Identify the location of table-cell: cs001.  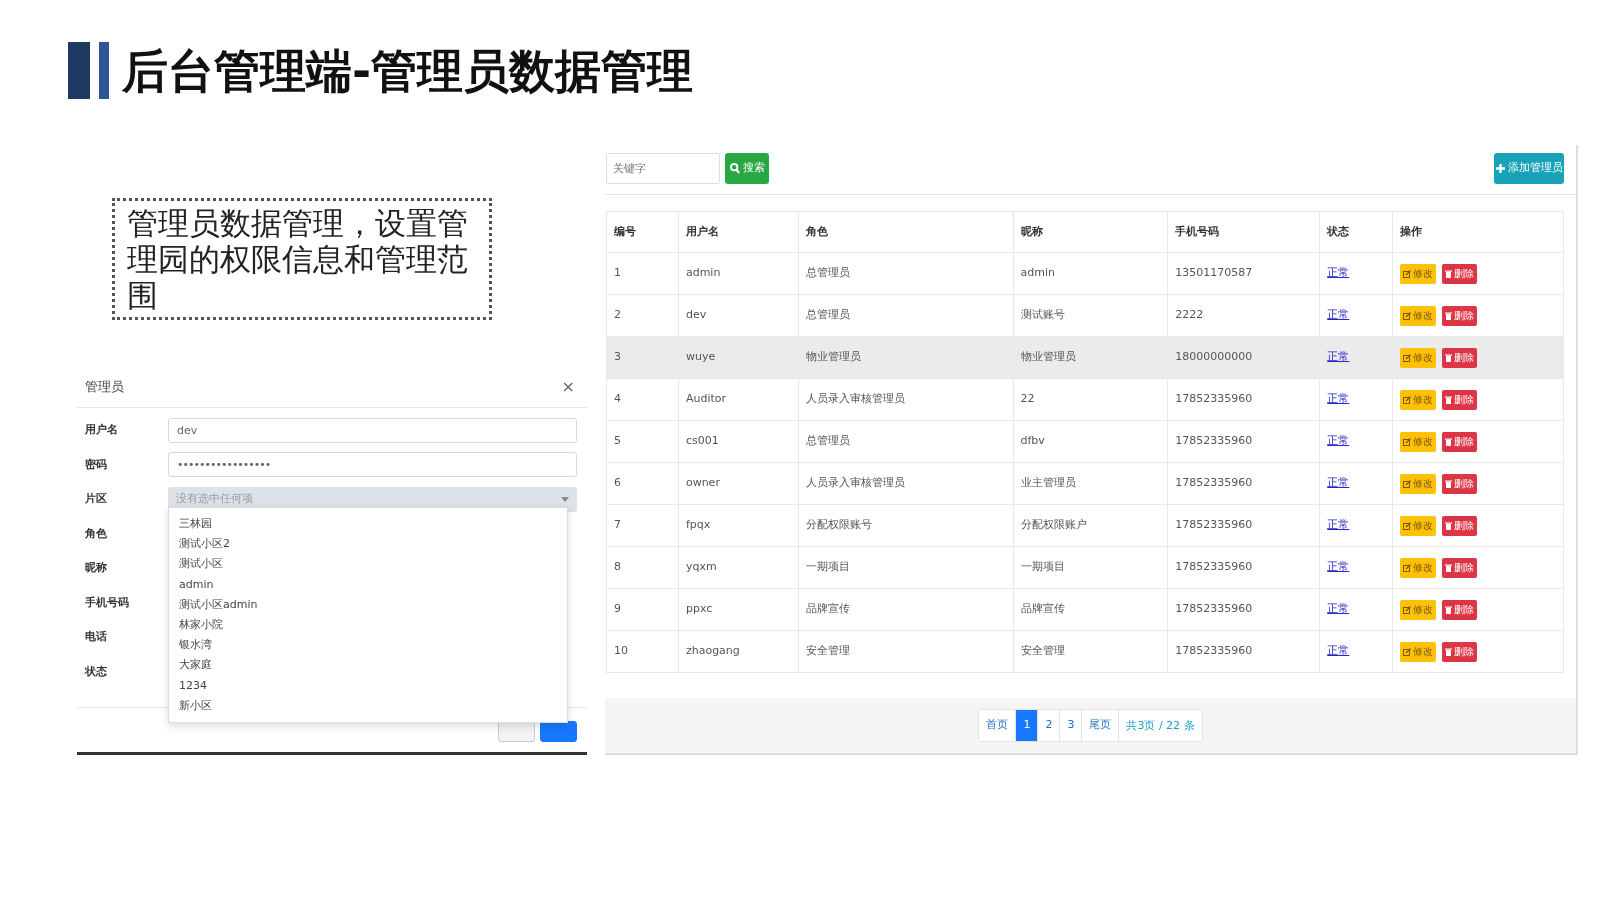
(738, 441).